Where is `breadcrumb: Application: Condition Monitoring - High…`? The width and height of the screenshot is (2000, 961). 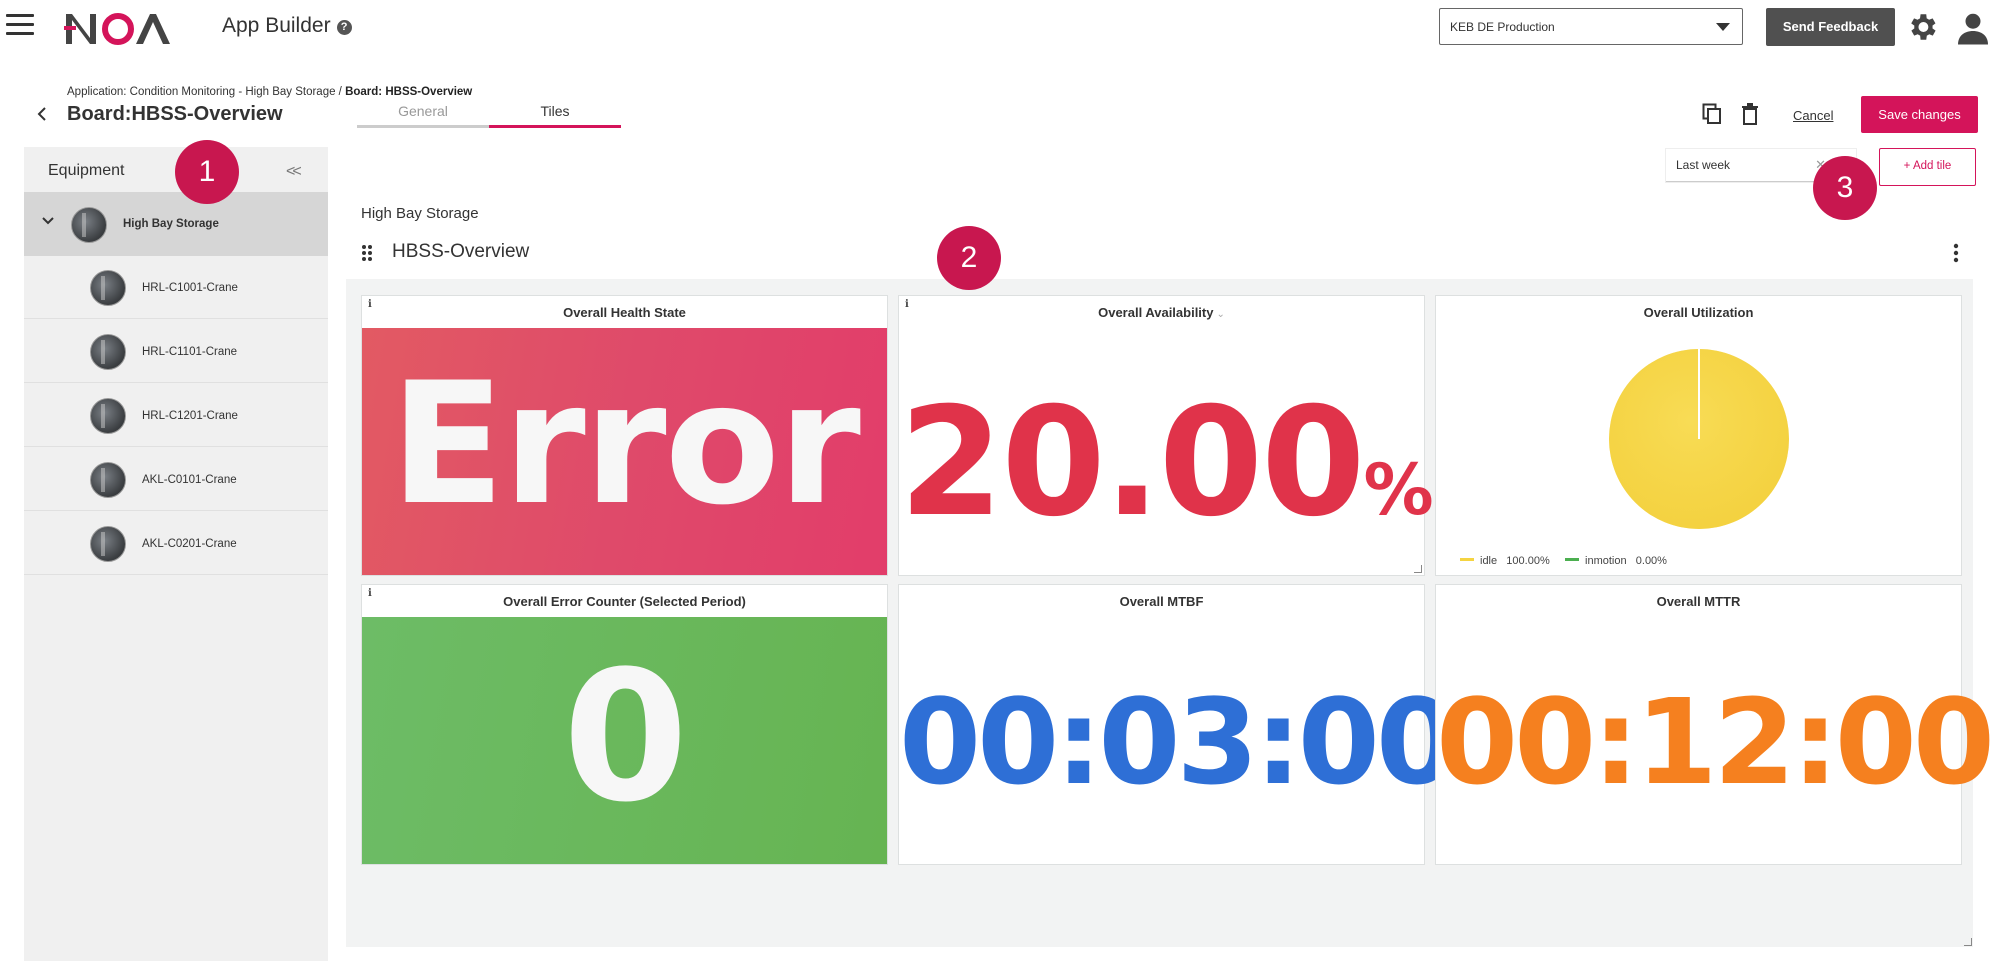 breadcrumb: Application: Condition Monitoring - High… is located at coordinates (269, 92).